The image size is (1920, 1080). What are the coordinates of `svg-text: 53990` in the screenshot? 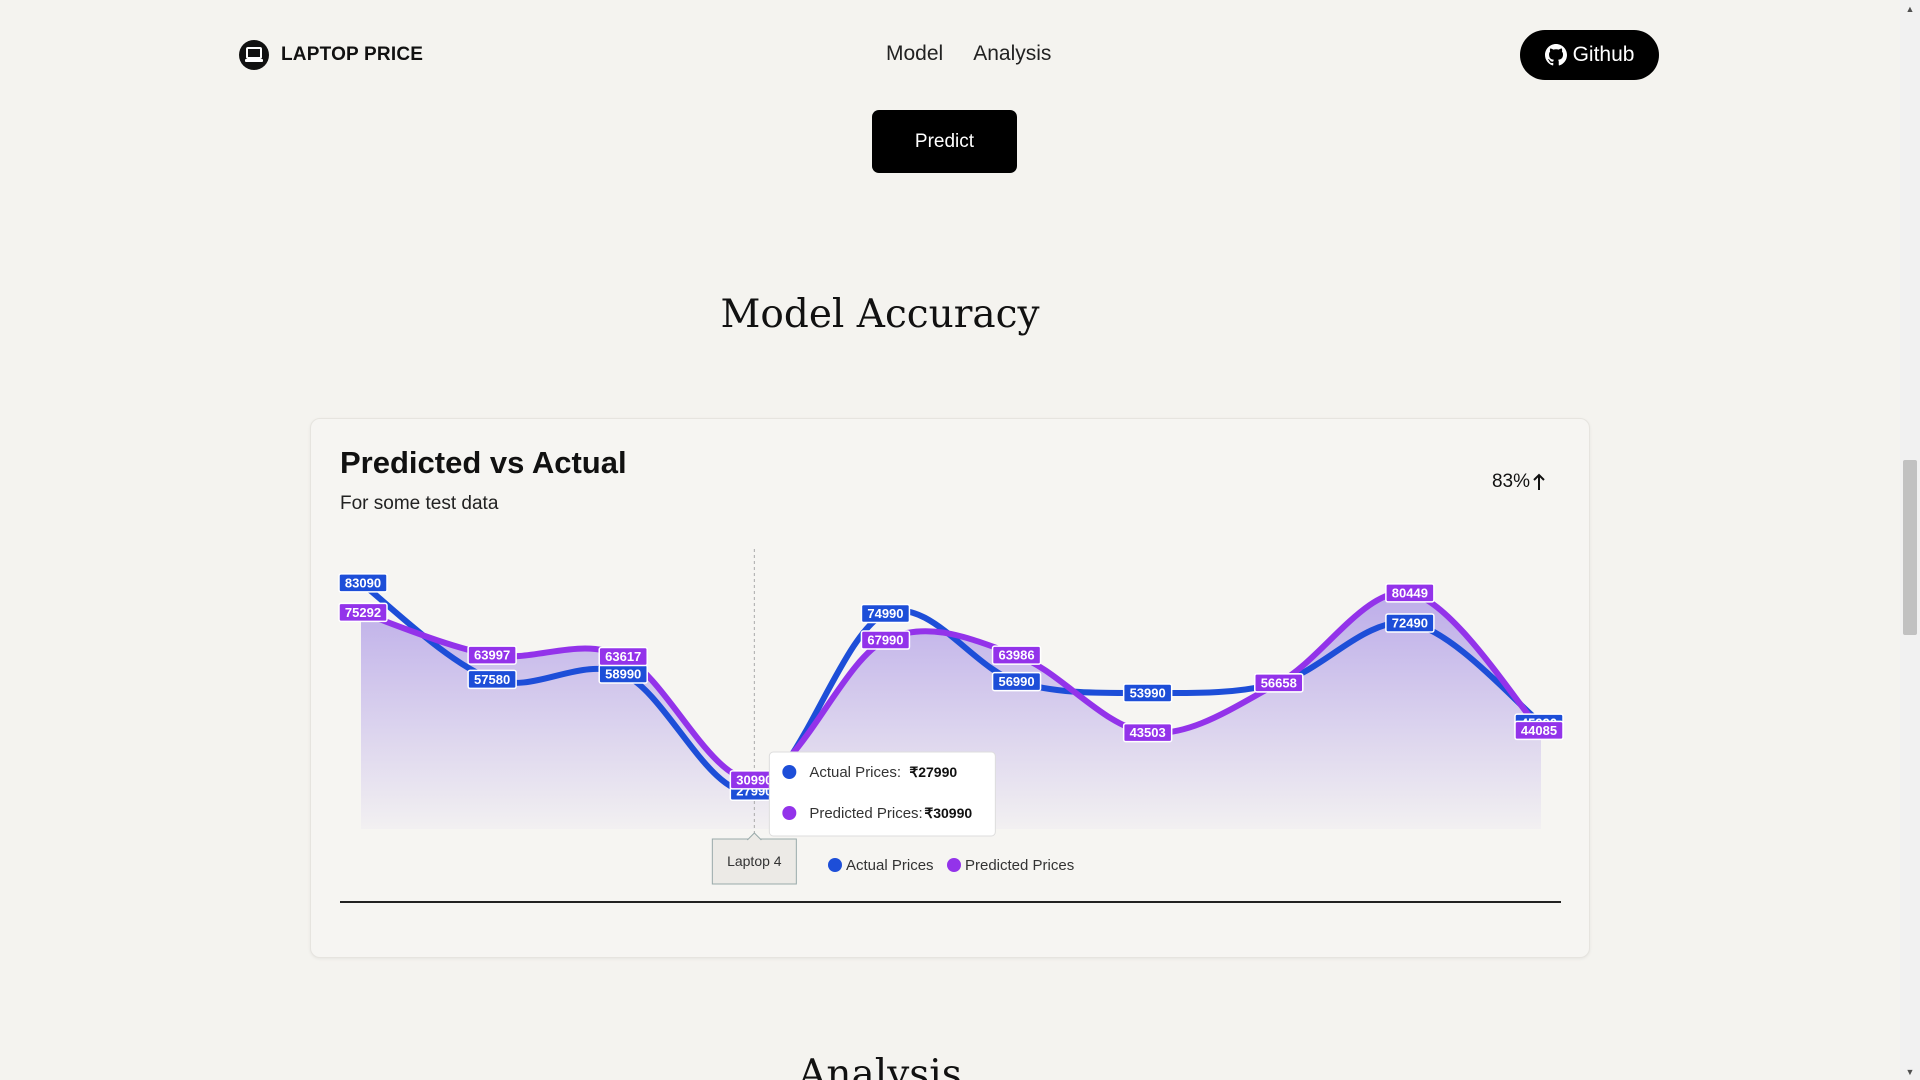 It's located at (1148, 692).